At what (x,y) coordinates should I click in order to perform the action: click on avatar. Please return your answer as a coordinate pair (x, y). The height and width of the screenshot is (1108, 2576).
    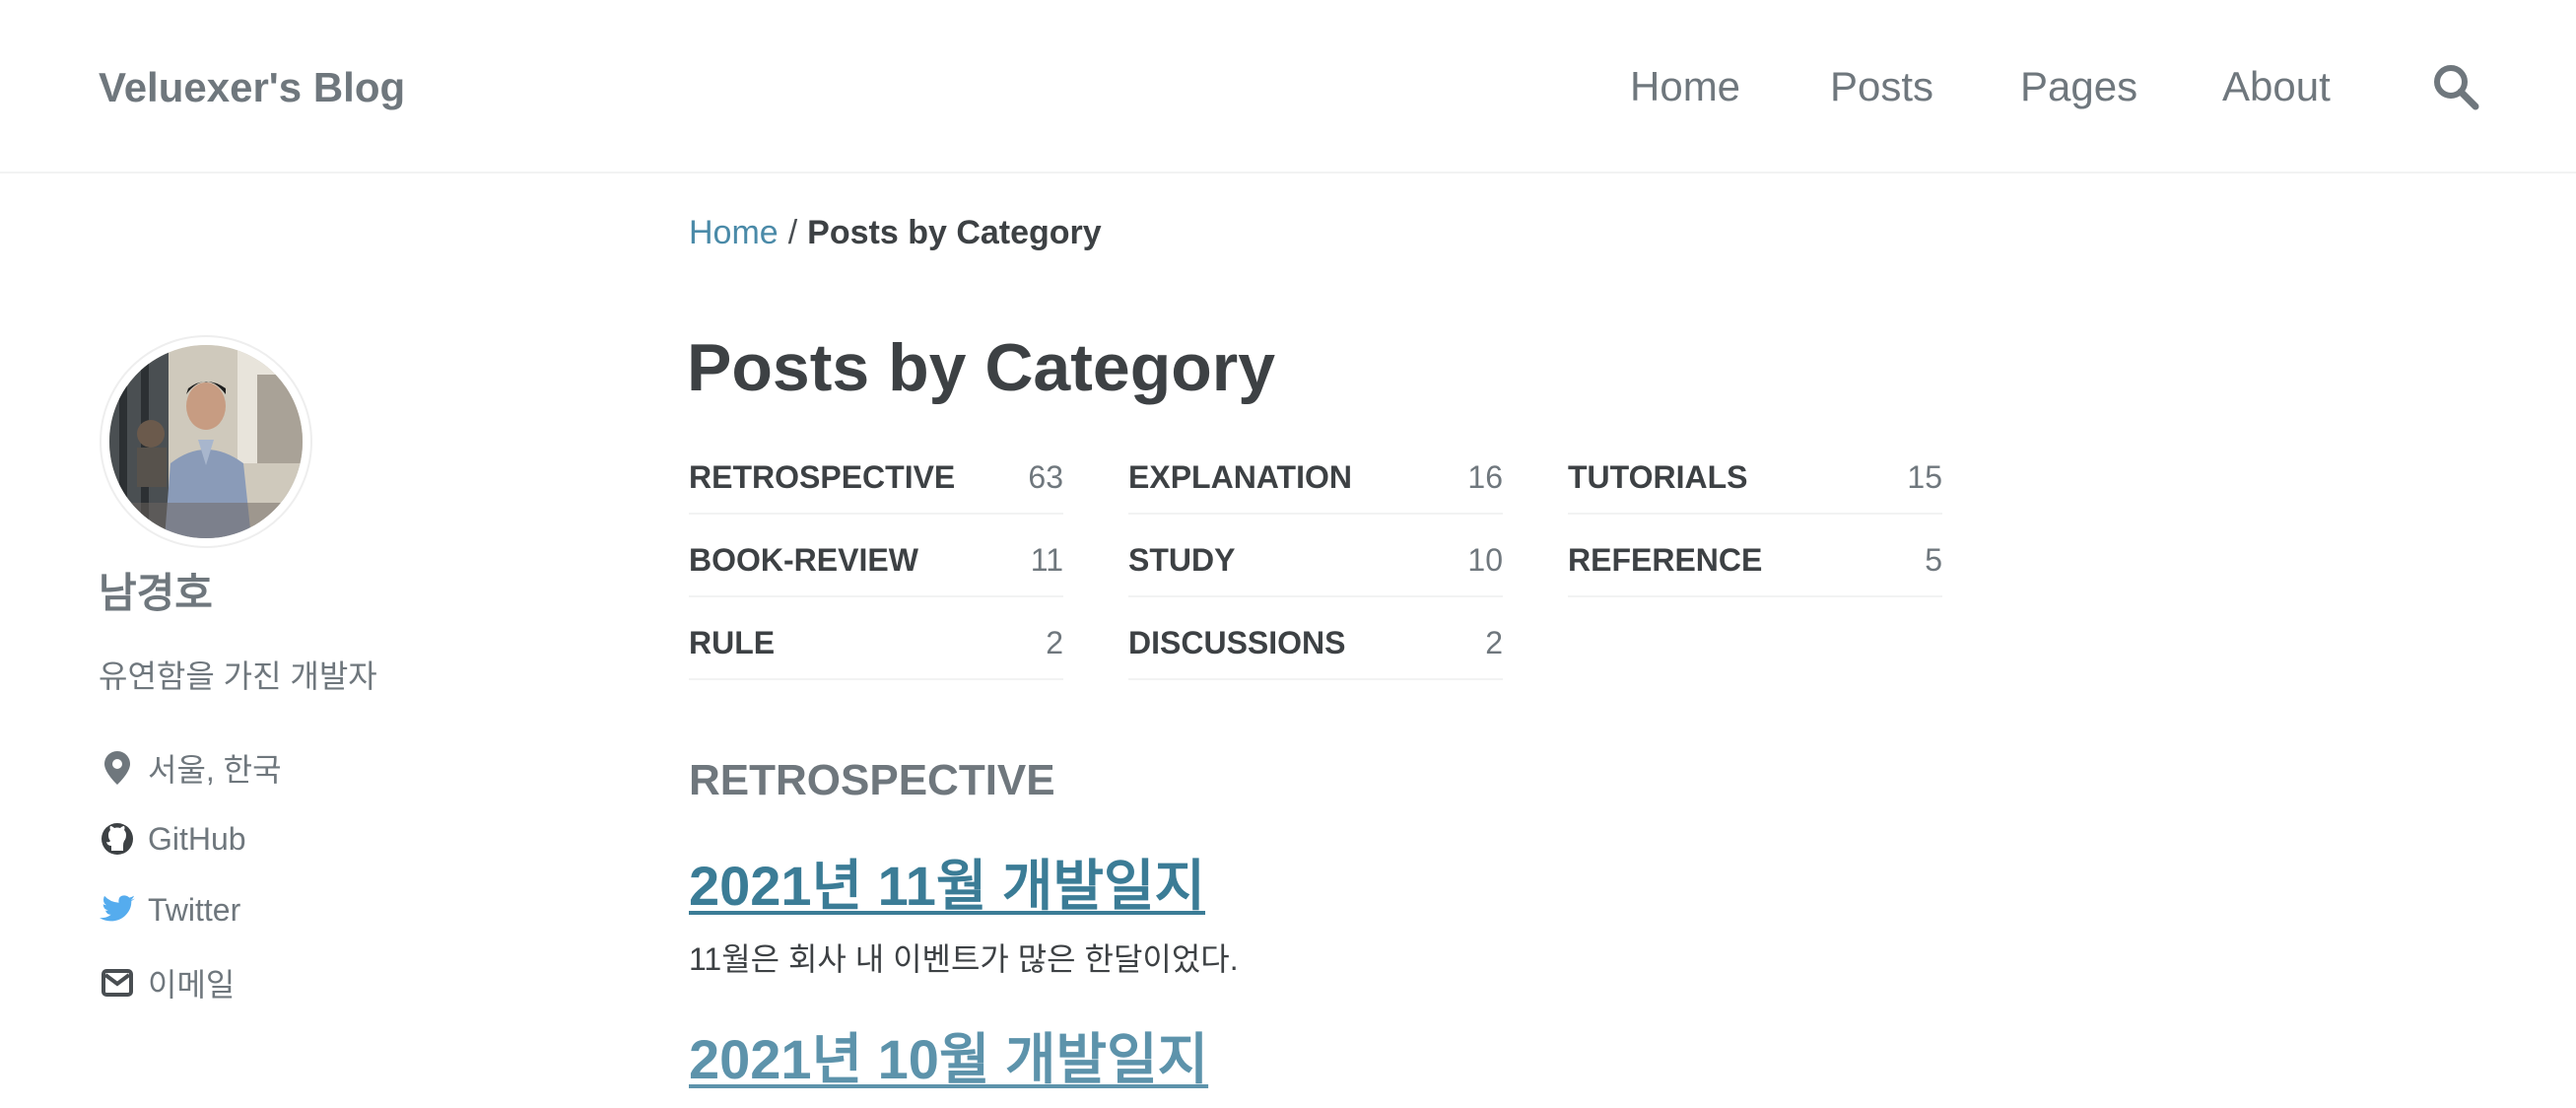
    Looking at the image, I should click on (206, 441).